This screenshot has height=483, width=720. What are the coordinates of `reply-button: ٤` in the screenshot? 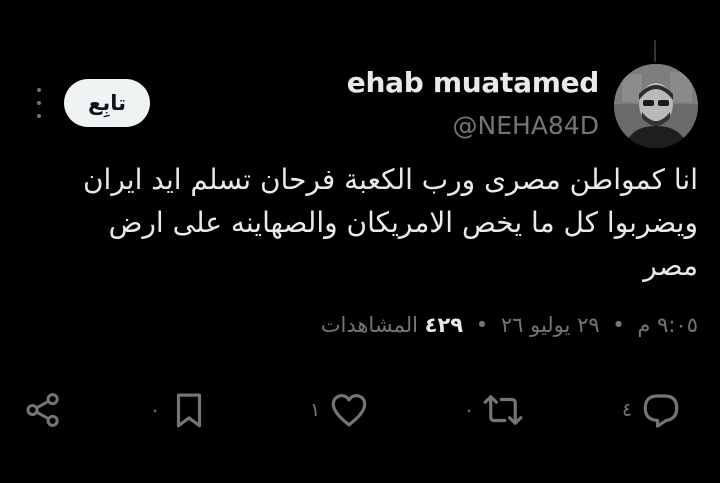 It's located at (652, 410).